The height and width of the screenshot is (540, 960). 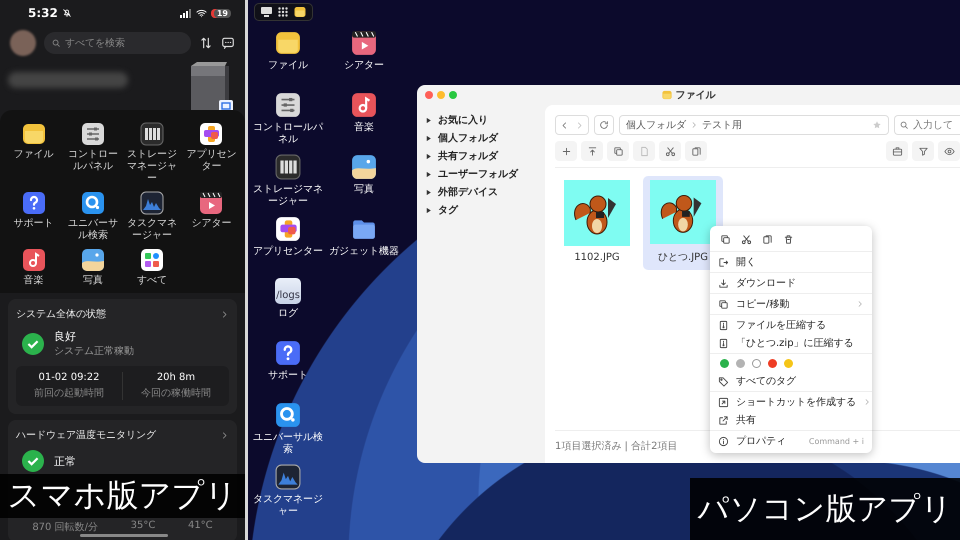 I want to click on drive-bays-icon, so click(x=152, y=134).